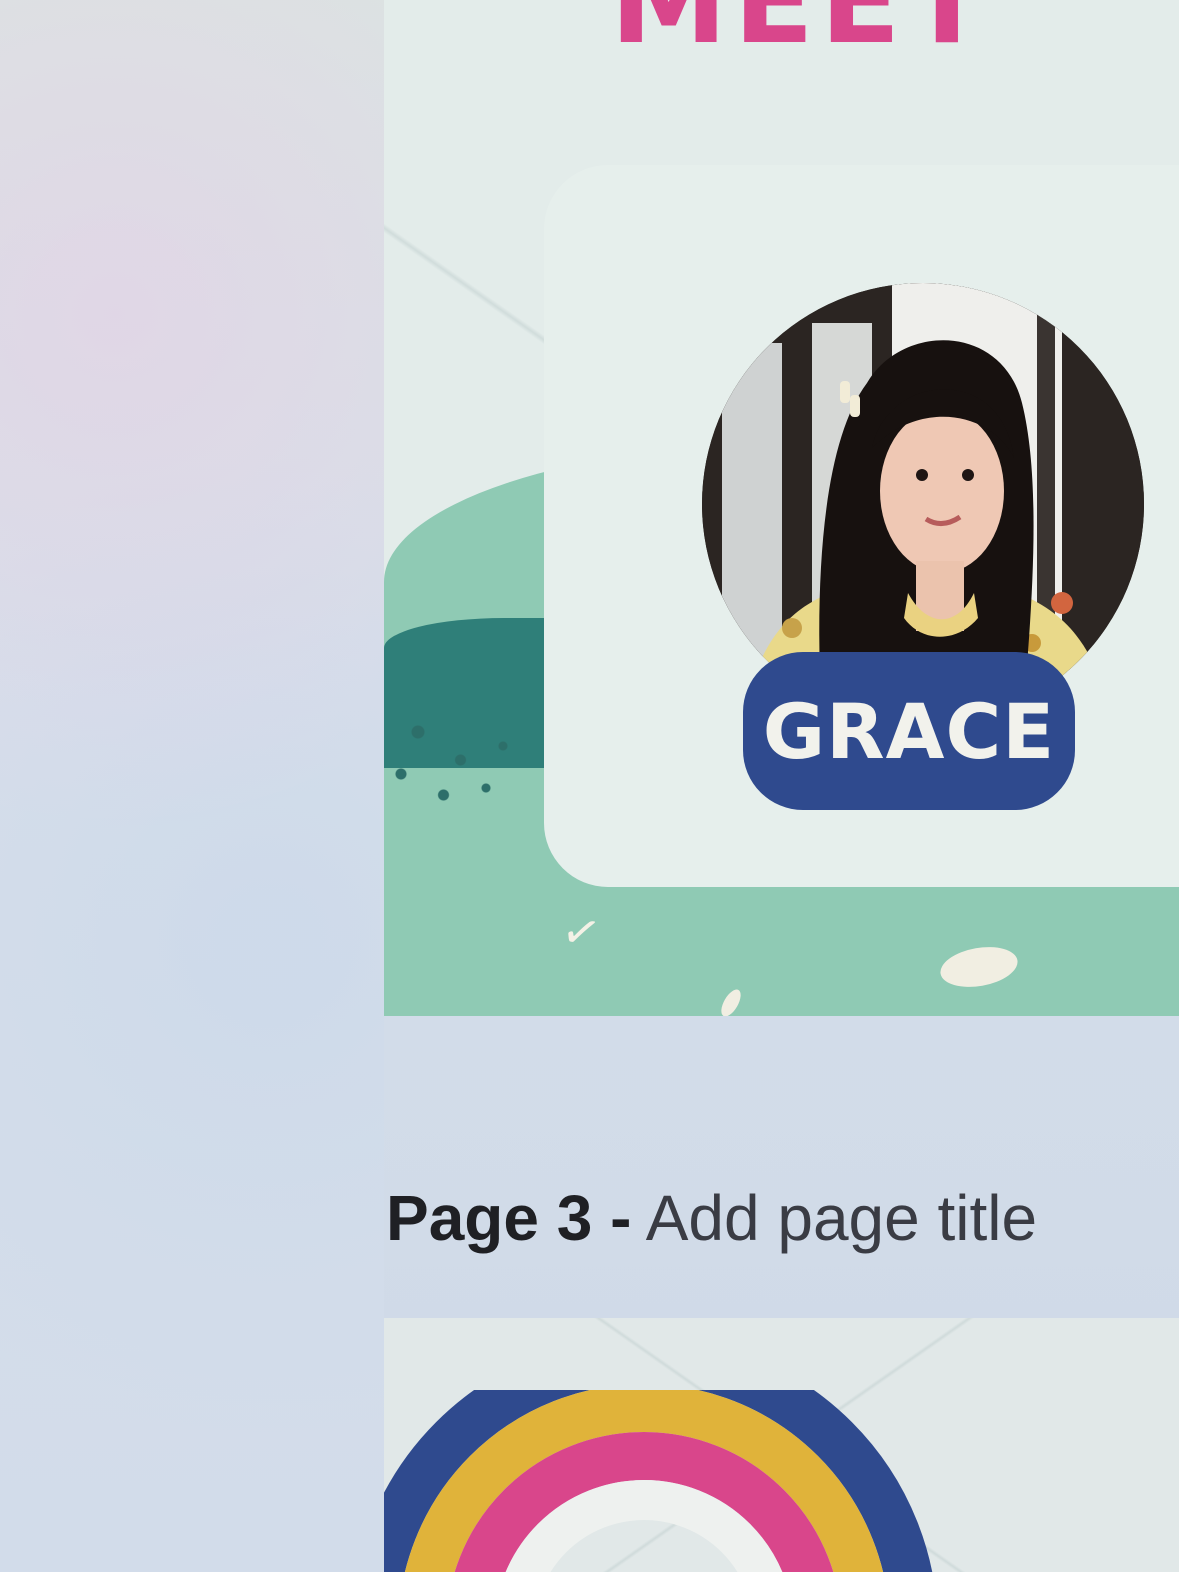  Describe the element at coordinates (469, 760) in the screenshot. I see `leaves-decoration` at that location.